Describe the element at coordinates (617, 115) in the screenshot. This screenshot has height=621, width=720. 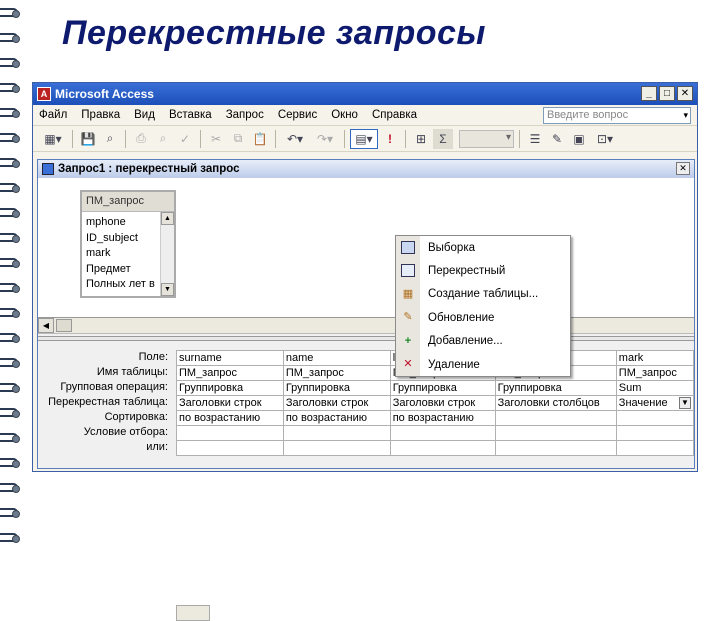
I see `help-search-input: Введите вопрос ▾` at that location.